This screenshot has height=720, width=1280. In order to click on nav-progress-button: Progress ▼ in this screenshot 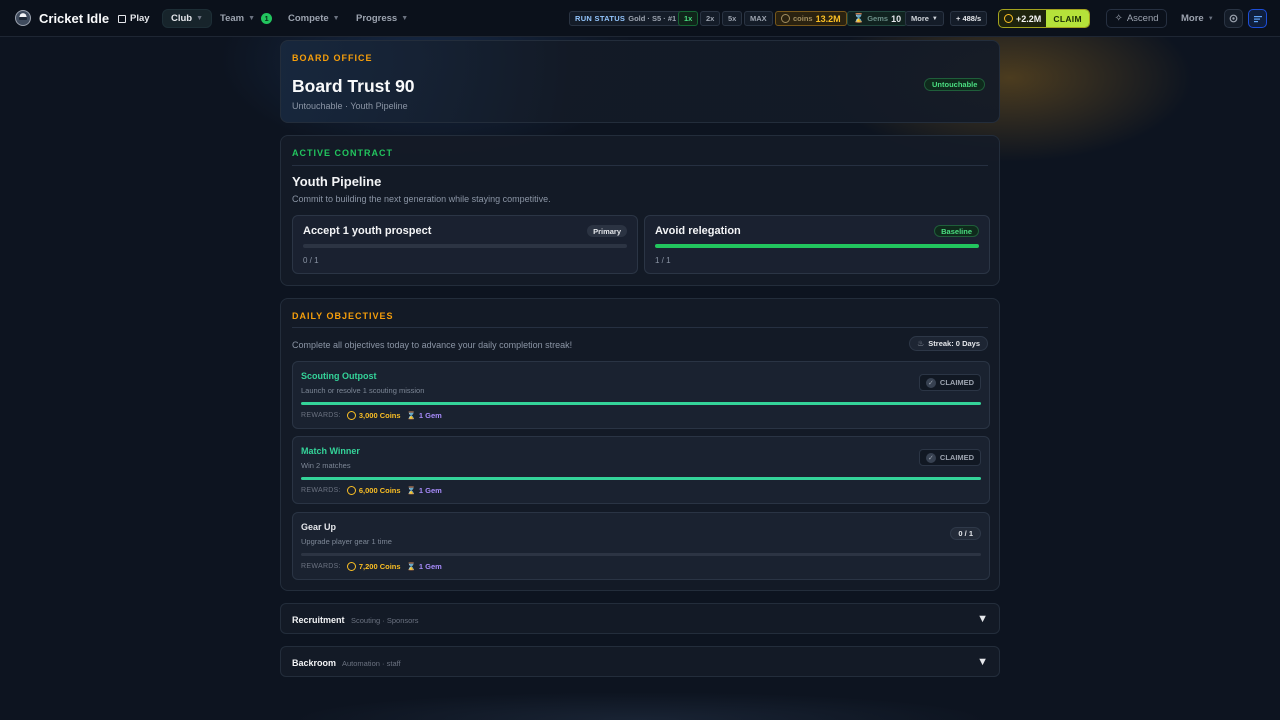, I will do `click(382, 18)`.